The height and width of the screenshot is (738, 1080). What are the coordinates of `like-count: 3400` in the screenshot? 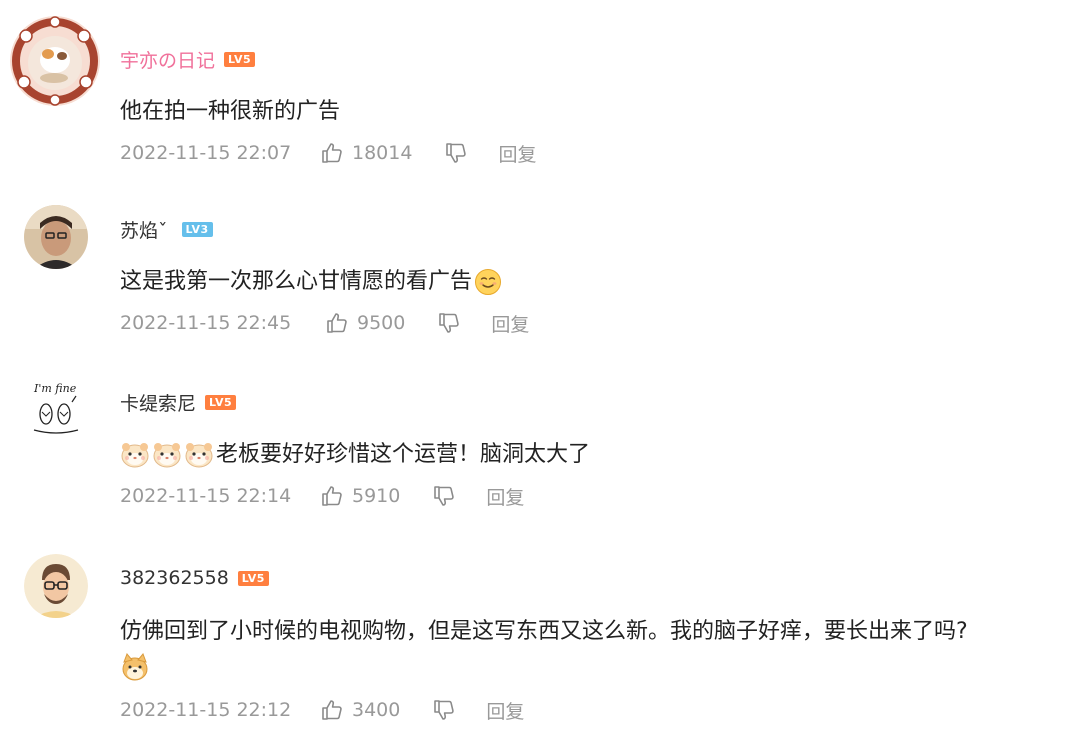 It's located at (376, 710).